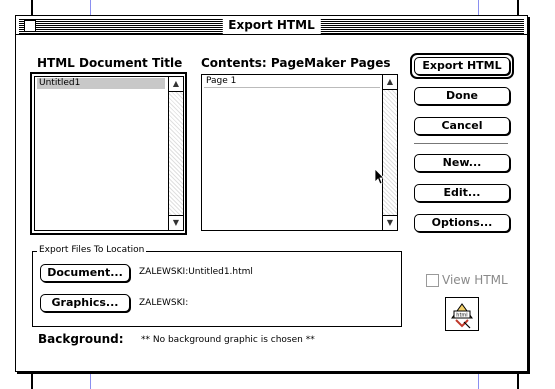 This screenshot has width=555, height=389. I want to click on export-html-button: Export HTML, so click(462, 66).